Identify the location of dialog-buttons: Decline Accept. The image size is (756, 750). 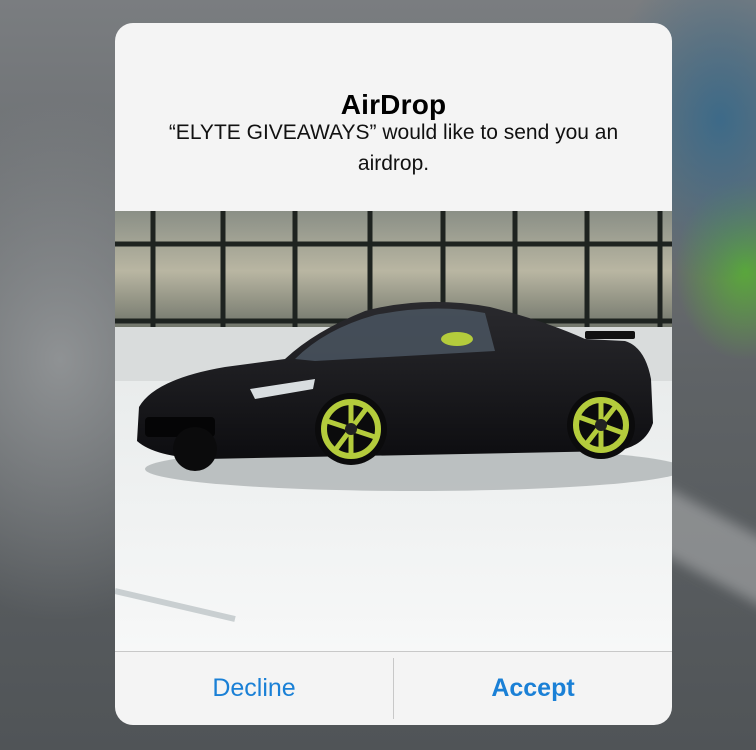
(393, 688).